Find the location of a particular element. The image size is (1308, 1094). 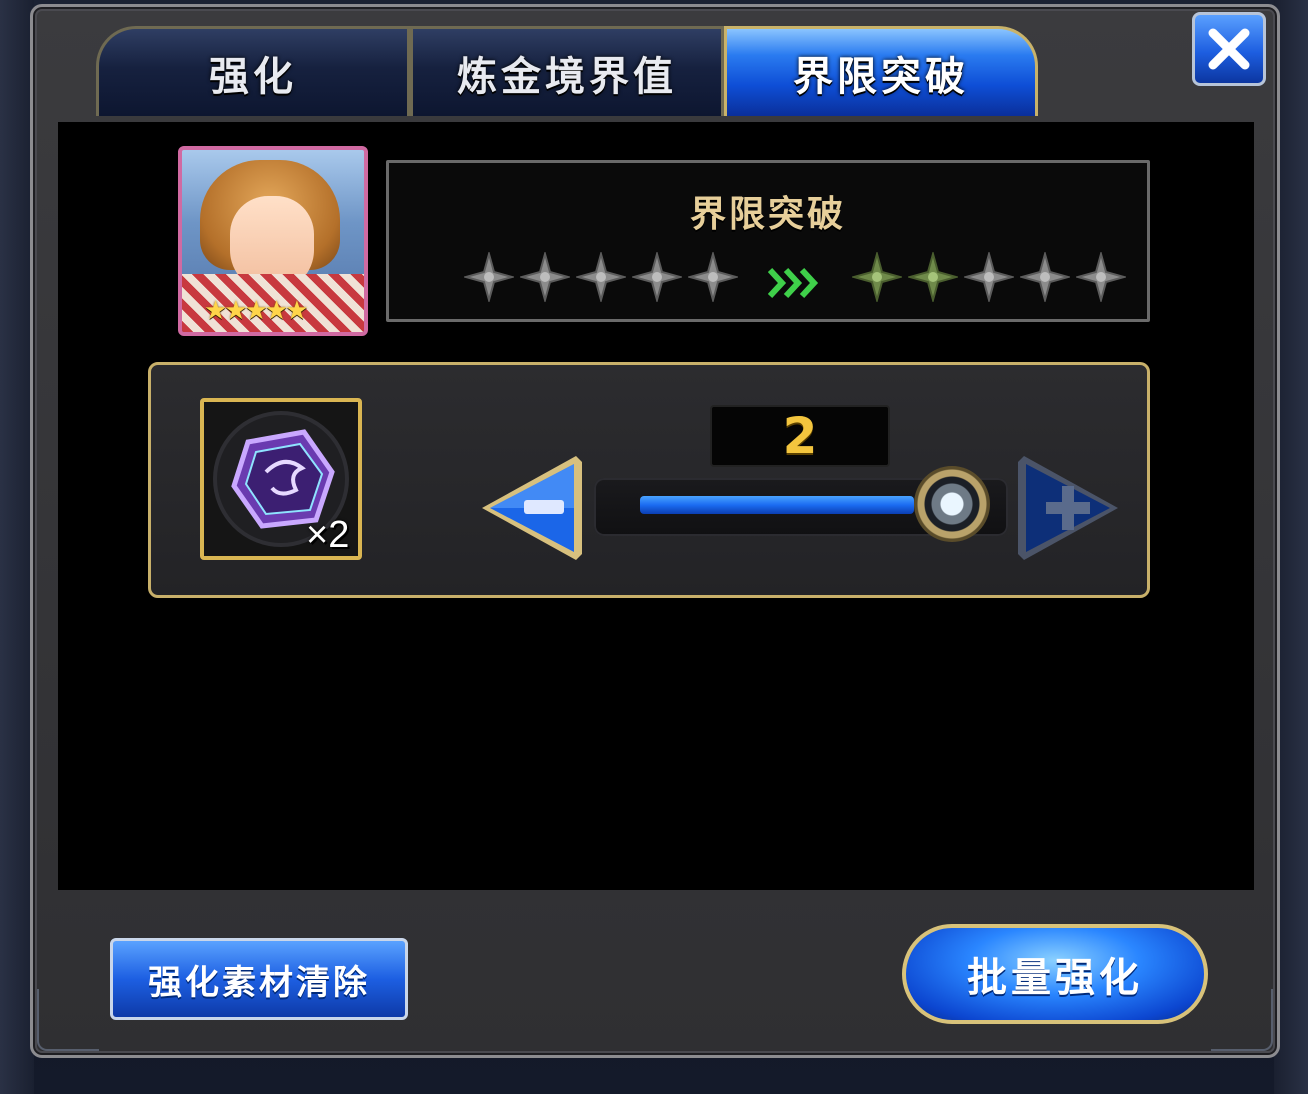

current-limit-marks is located at coordinates (601, 277).